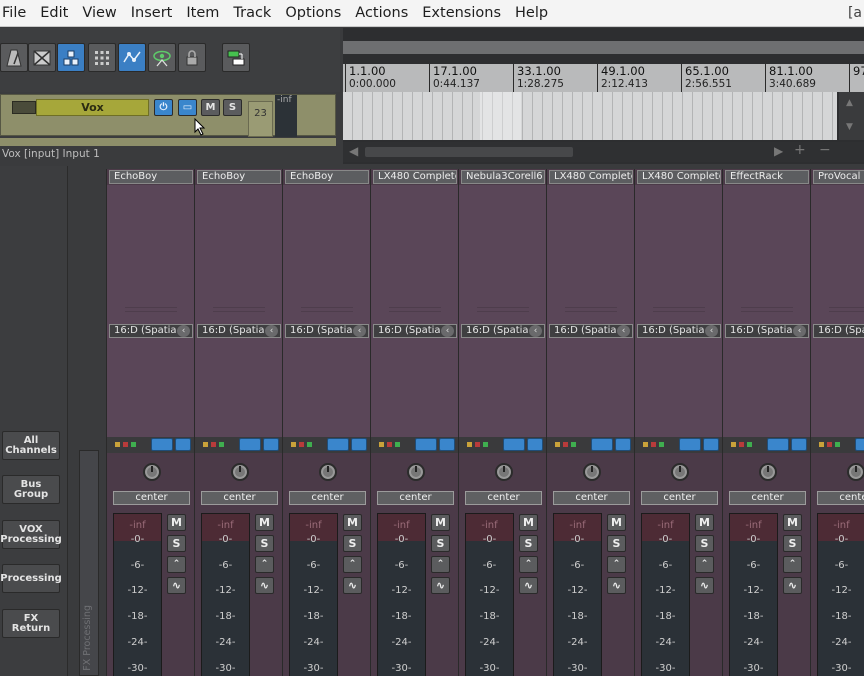  I want to click on menu-track: Track, so click(252, 13).